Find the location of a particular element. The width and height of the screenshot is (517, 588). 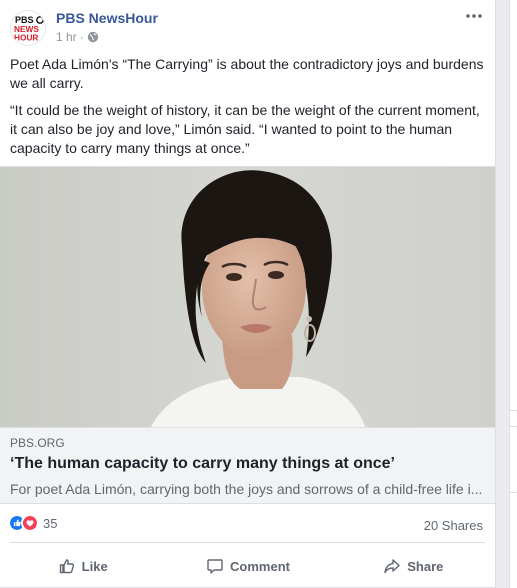

share-count: 20 Shares is located at coordinates (453, 525).